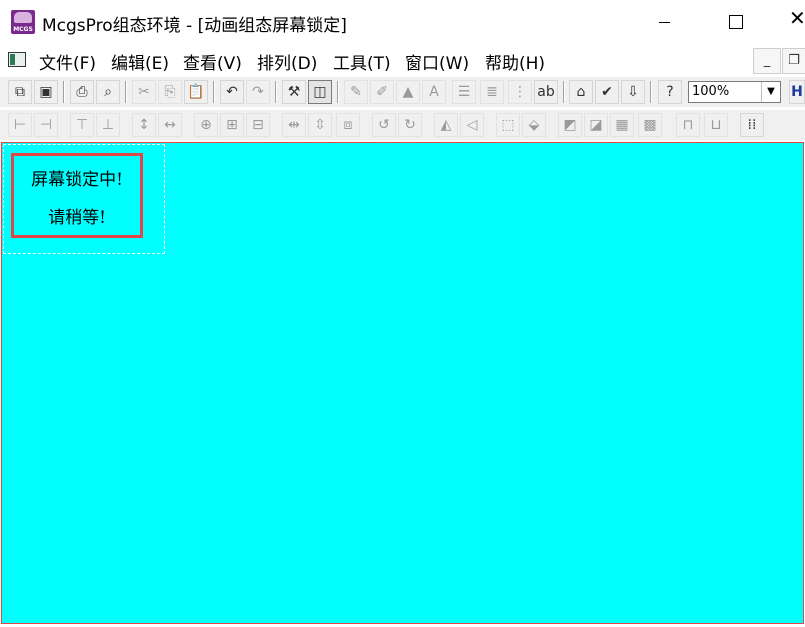 This screenshot has height=627, width=805. Describe the element at coordinates (508, 125) in the screenshot. I see `group-icon: ⬚` at that location.